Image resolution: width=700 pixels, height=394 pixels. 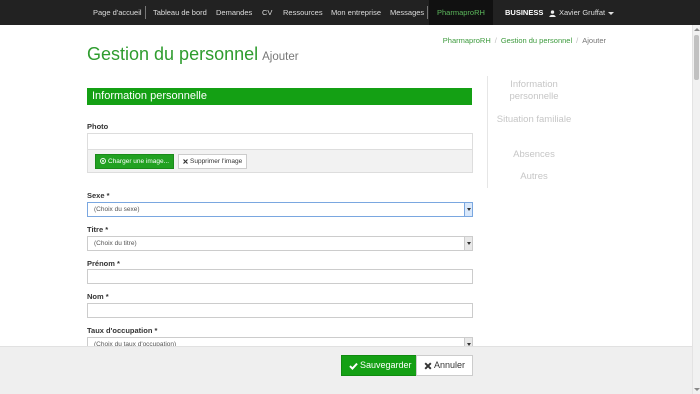 What do you see at coordinates (353, 366) in the screenshot?
I see `check-icon` at bounding box center [353, 366].